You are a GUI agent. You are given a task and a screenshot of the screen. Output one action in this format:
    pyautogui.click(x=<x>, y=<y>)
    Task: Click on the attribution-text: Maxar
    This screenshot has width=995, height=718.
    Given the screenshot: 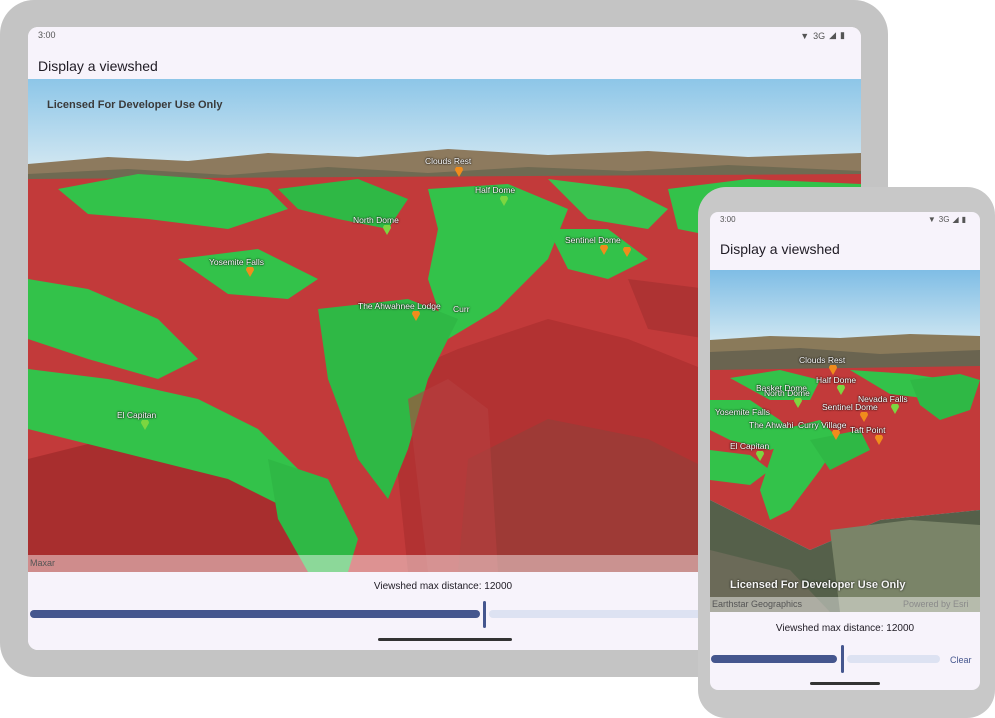 What is the action you would take?
    pyautogui.click(x=43, y=563)
    